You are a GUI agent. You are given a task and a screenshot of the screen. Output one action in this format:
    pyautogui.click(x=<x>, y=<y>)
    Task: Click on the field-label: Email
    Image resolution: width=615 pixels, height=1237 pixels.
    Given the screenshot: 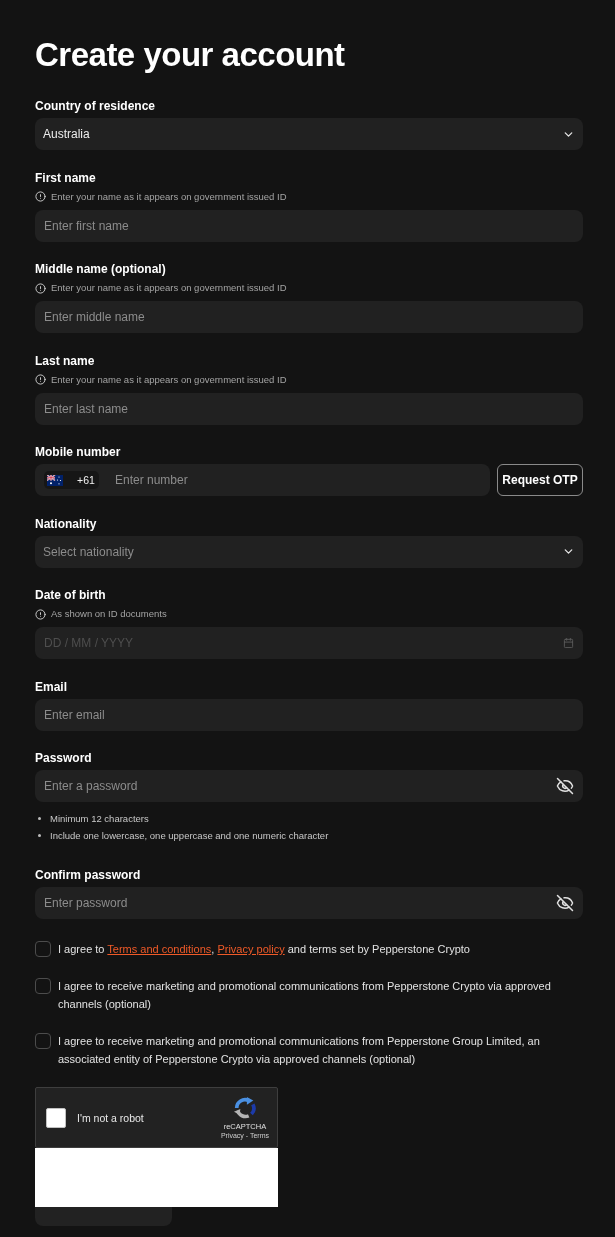 What is the action you would take?
    pyautogui.click(x=51, y=686)
    